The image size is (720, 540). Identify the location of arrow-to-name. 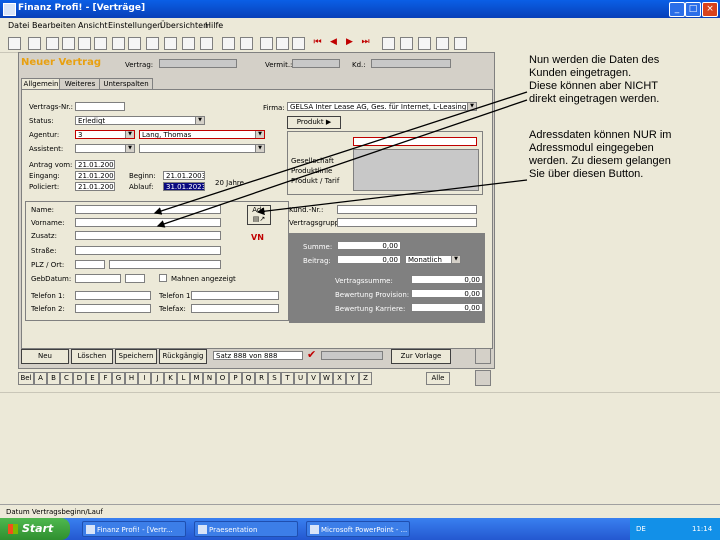
(340, 153).